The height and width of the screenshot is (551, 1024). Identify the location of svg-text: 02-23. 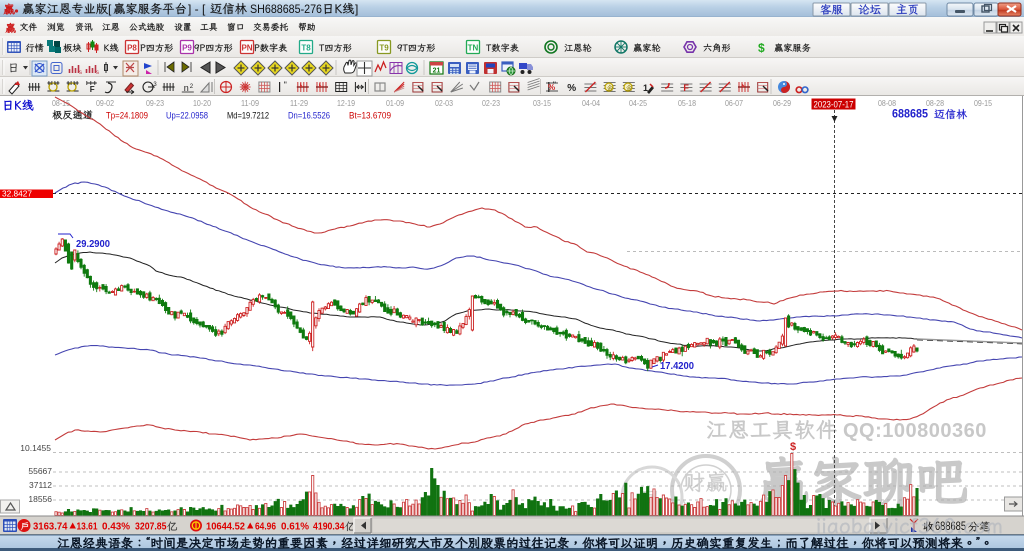
(491, 103).